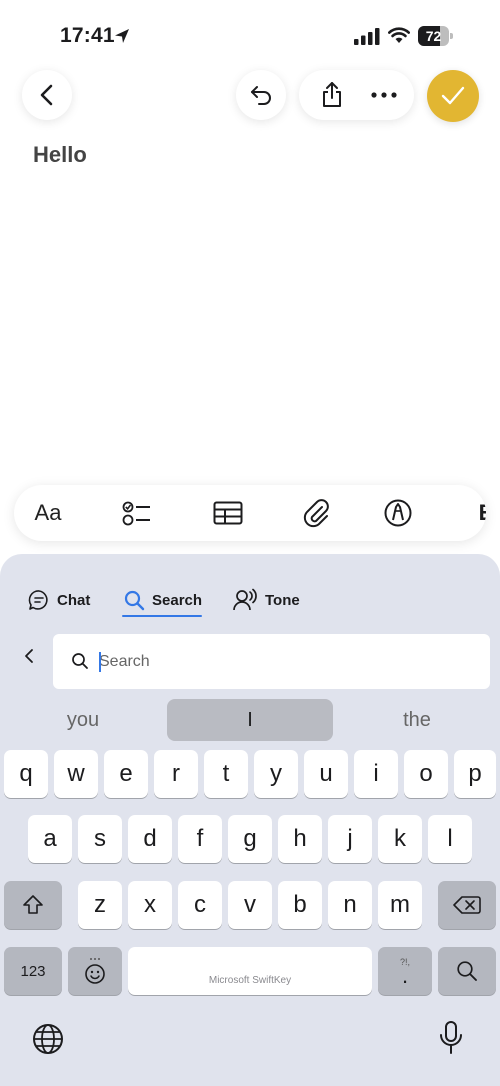  I want to click on key-j: j, so click(350, 839).